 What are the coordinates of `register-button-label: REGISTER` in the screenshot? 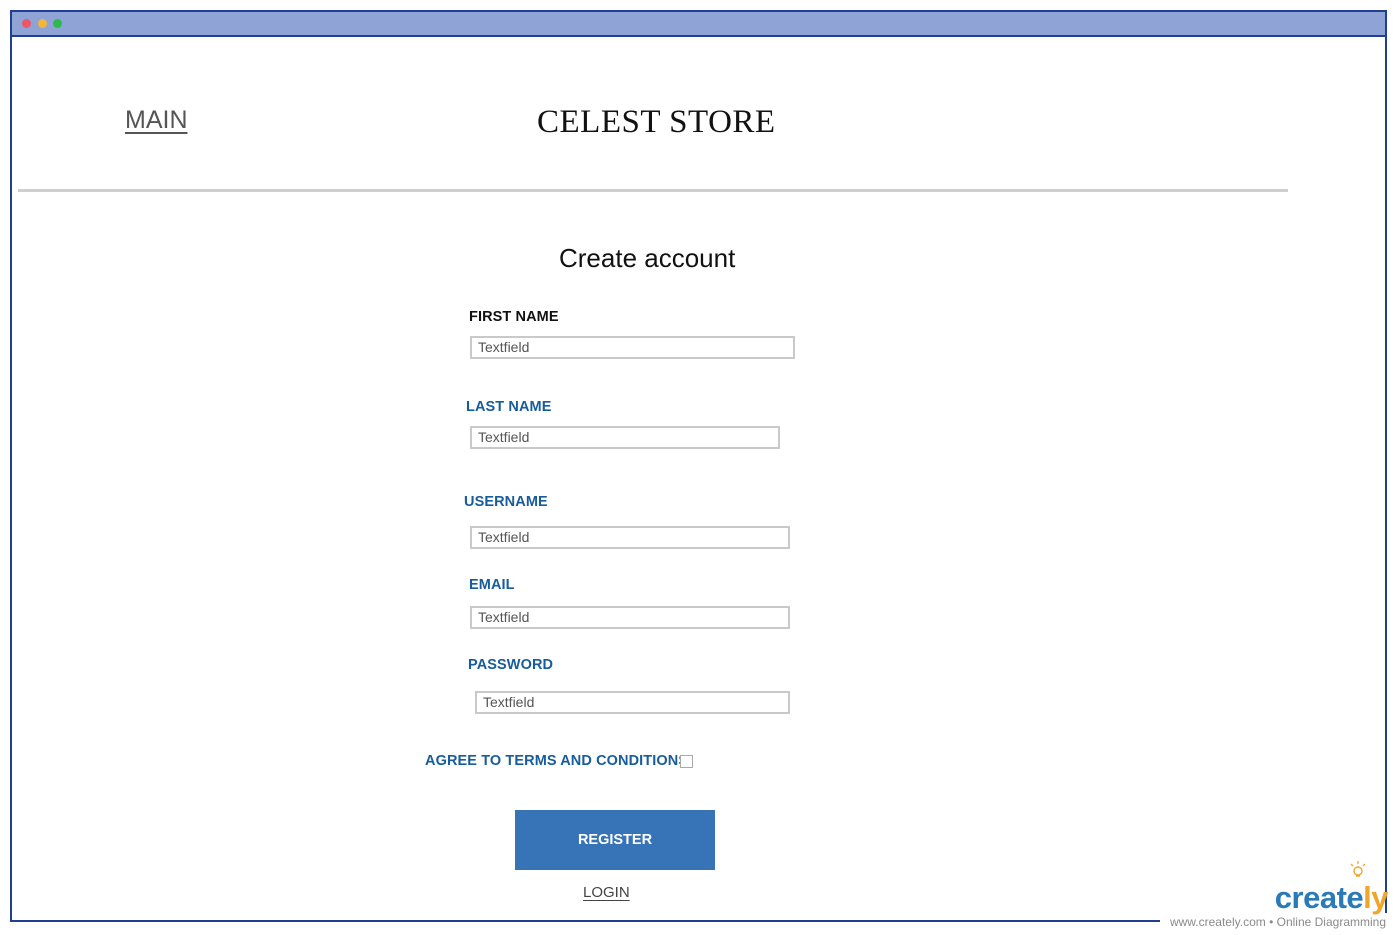 It's located at (615, 840).